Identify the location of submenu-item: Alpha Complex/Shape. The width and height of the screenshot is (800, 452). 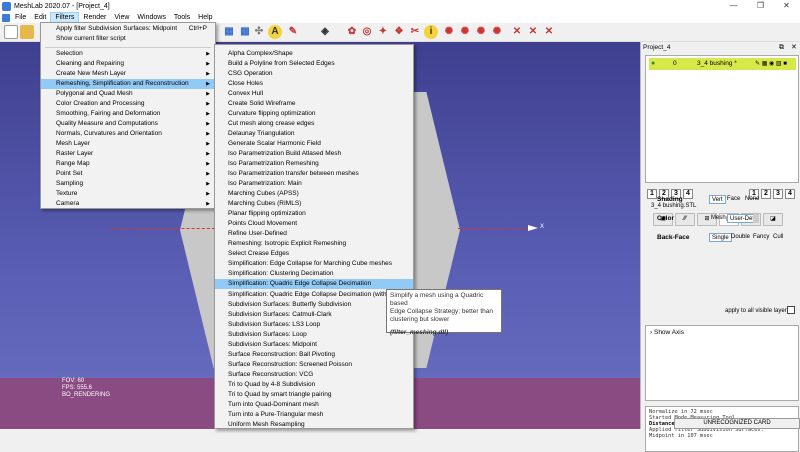
(314, 54).